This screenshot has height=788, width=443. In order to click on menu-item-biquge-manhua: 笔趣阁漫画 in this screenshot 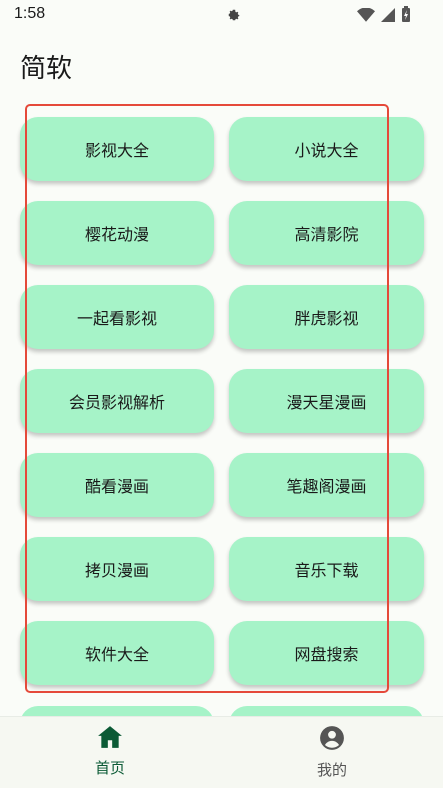, I will do `click(326, 485)`.